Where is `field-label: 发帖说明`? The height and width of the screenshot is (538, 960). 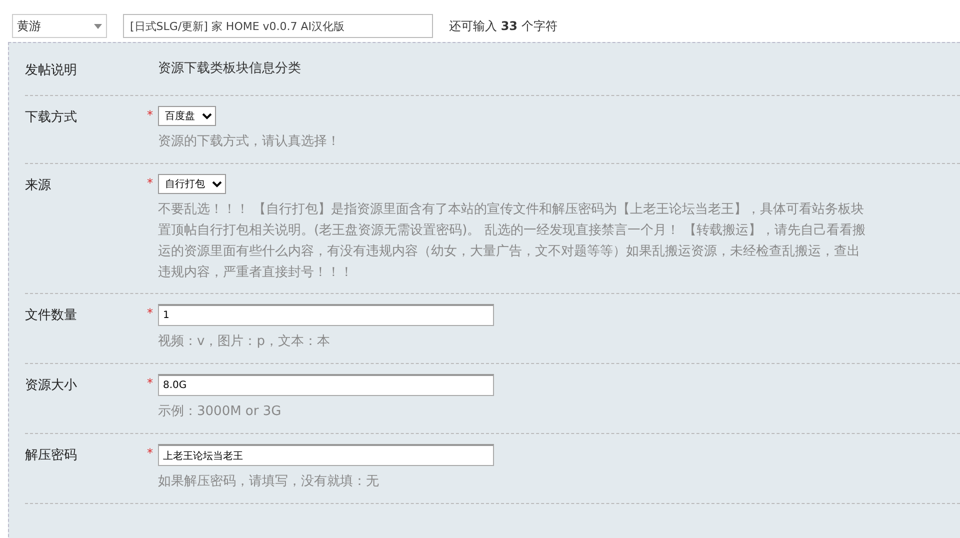
field-label: 发帖说明 is located at coordinates (51, 71).